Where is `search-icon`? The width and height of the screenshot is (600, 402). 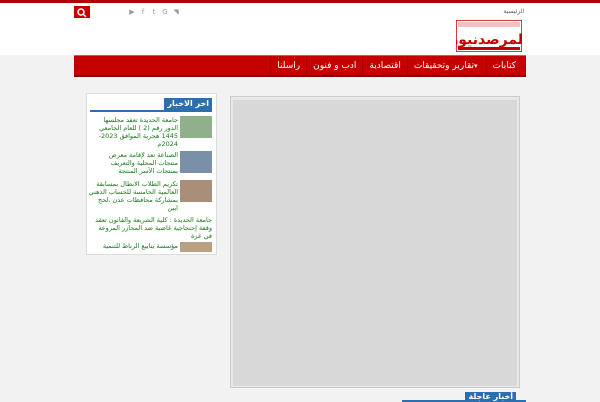
search-icon is located at coordinates (82, 13).